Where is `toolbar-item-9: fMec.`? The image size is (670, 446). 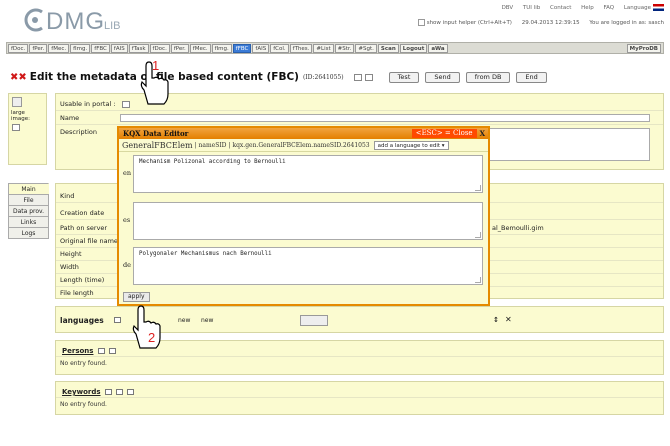
toolbar-item-9: fMec. is located at coordinates (200, 48).